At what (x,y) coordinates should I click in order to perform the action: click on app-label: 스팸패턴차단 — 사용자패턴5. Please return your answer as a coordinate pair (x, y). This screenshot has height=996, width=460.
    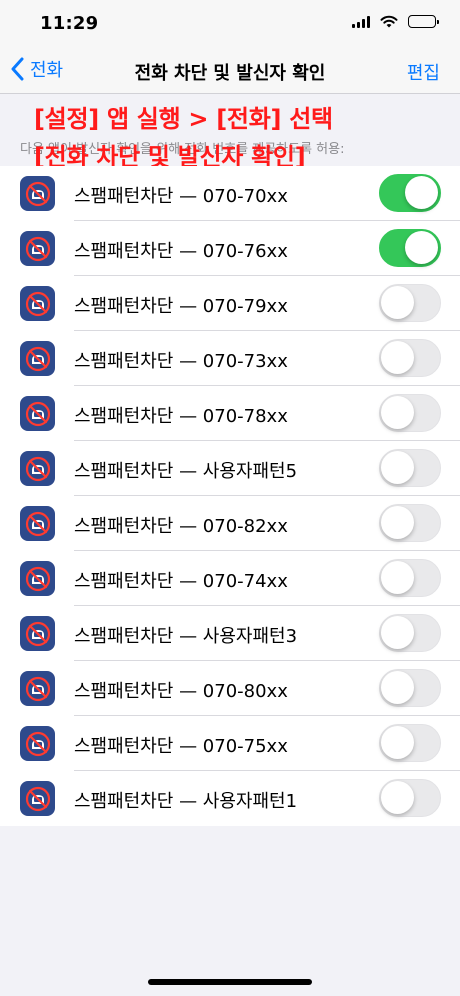
    Looking at the image, I should click on (186, 471).